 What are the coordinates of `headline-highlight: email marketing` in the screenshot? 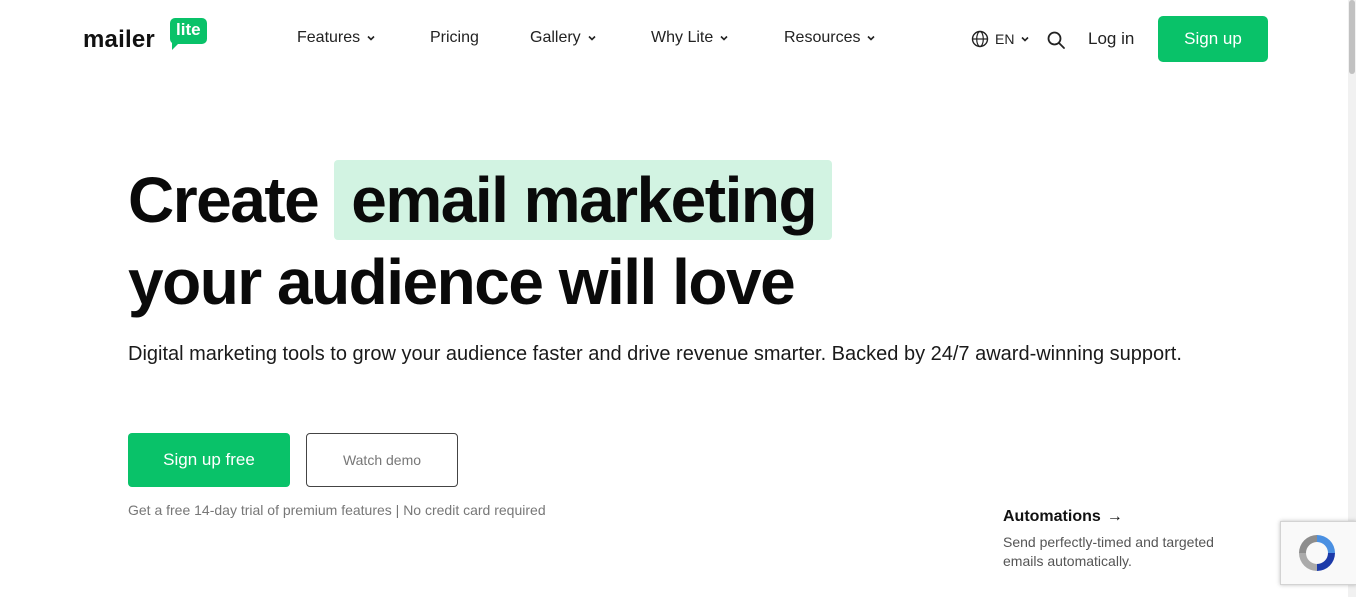 It's located at (584, 200).